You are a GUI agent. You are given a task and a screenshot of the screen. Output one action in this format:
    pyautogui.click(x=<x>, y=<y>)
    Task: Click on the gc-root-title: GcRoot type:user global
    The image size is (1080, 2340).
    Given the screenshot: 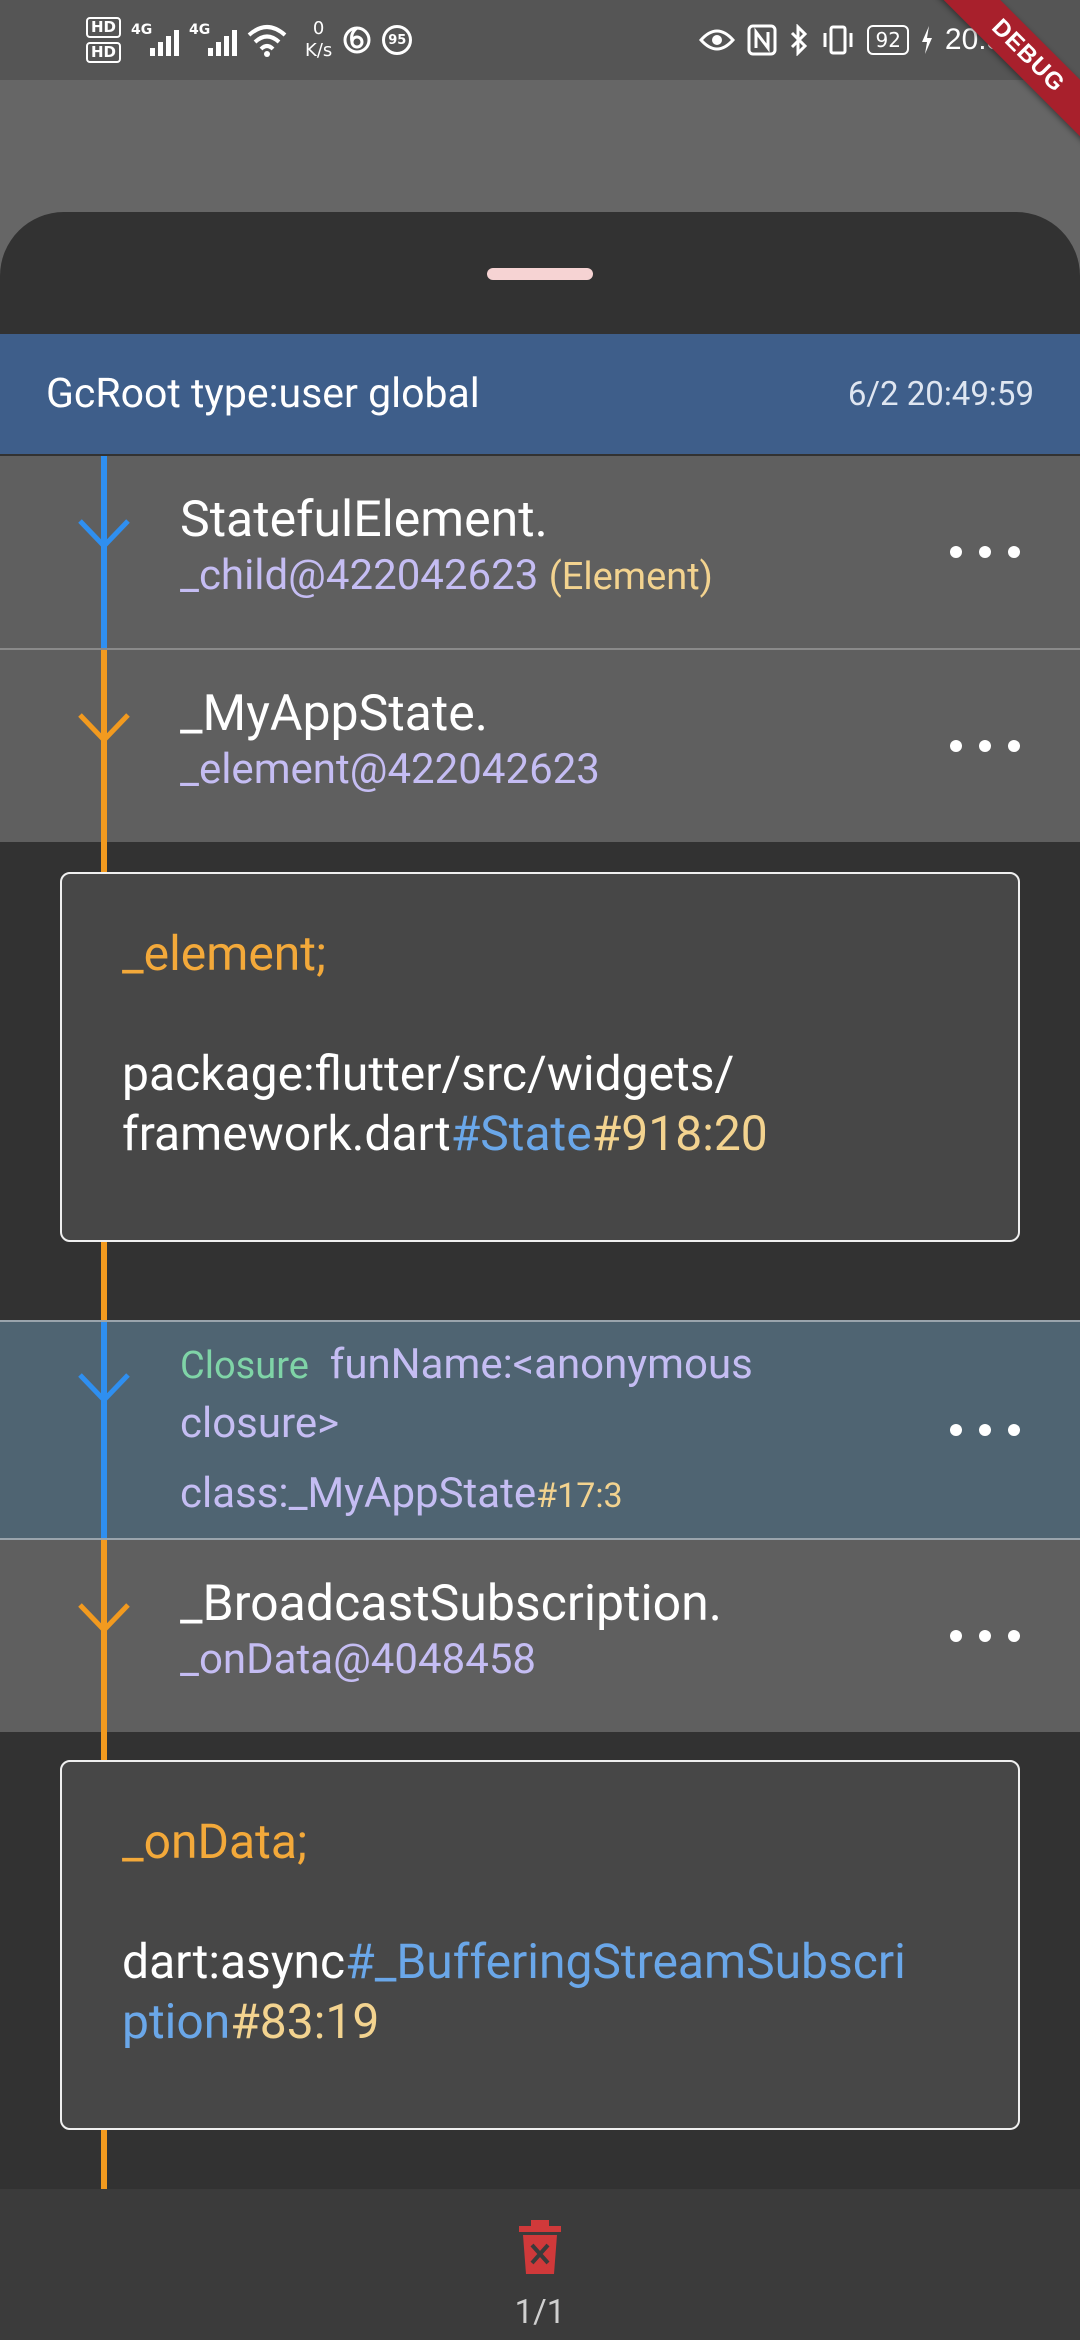 What is the action you would take?
    pyautogui.click(x=263, y=394)
    